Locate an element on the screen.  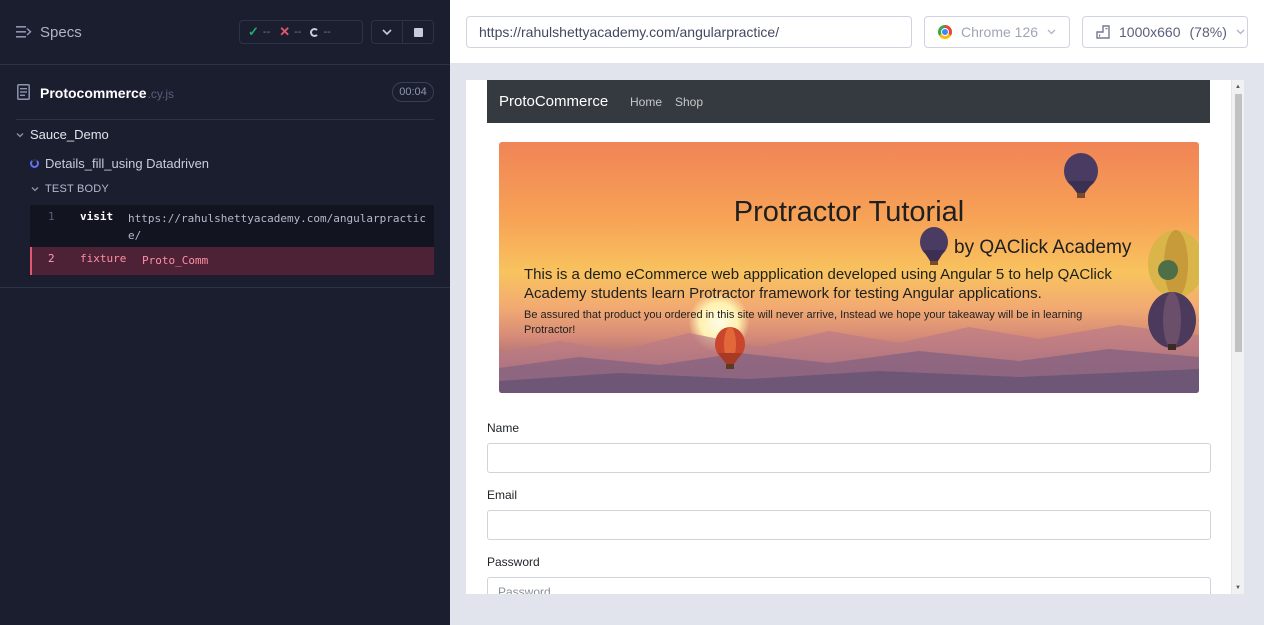
spec-file-row: Protocommerce.cy.js 00:04 is located at coordinates (225, 92).